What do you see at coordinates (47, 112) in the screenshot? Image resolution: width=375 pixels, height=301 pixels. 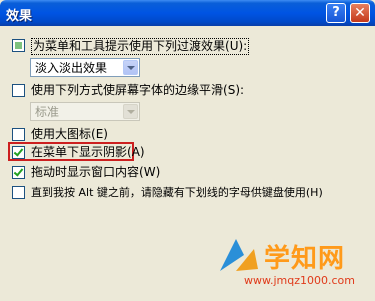 I see `smoothing-method-value: 标准` at bounding box center [47, 112].